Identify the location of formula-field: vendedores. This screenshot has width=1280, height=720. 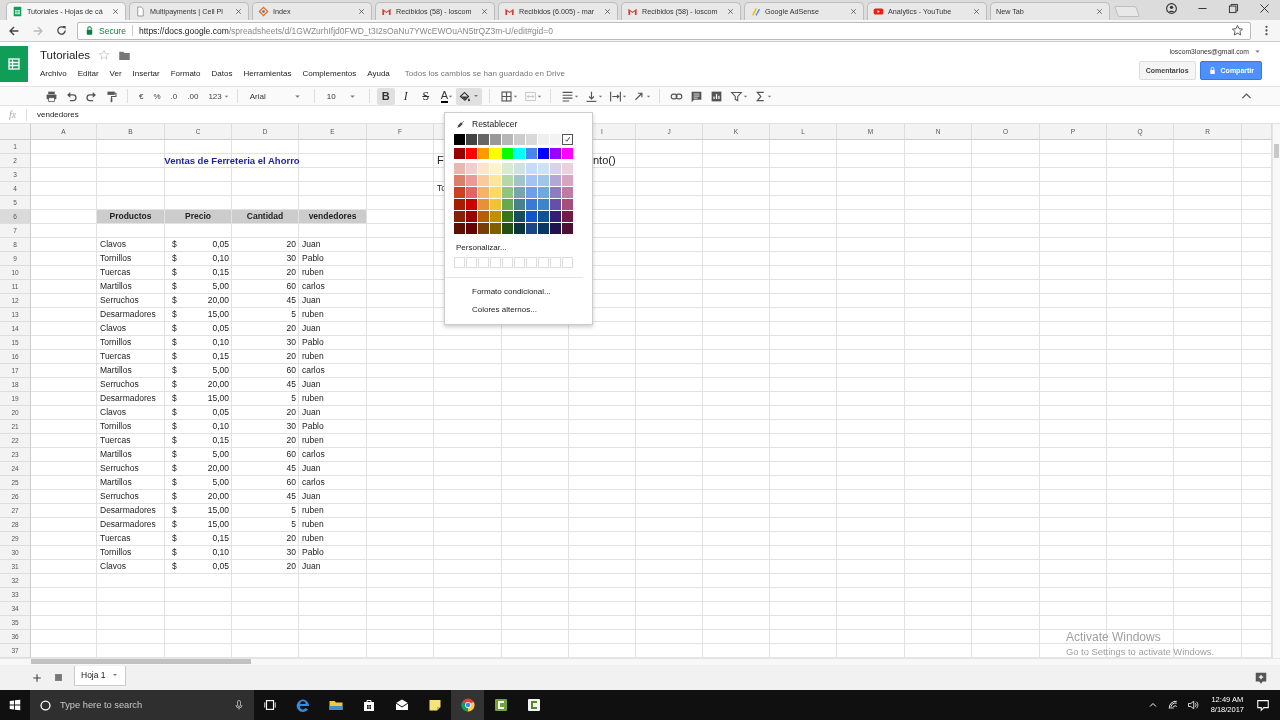
(58, 114).